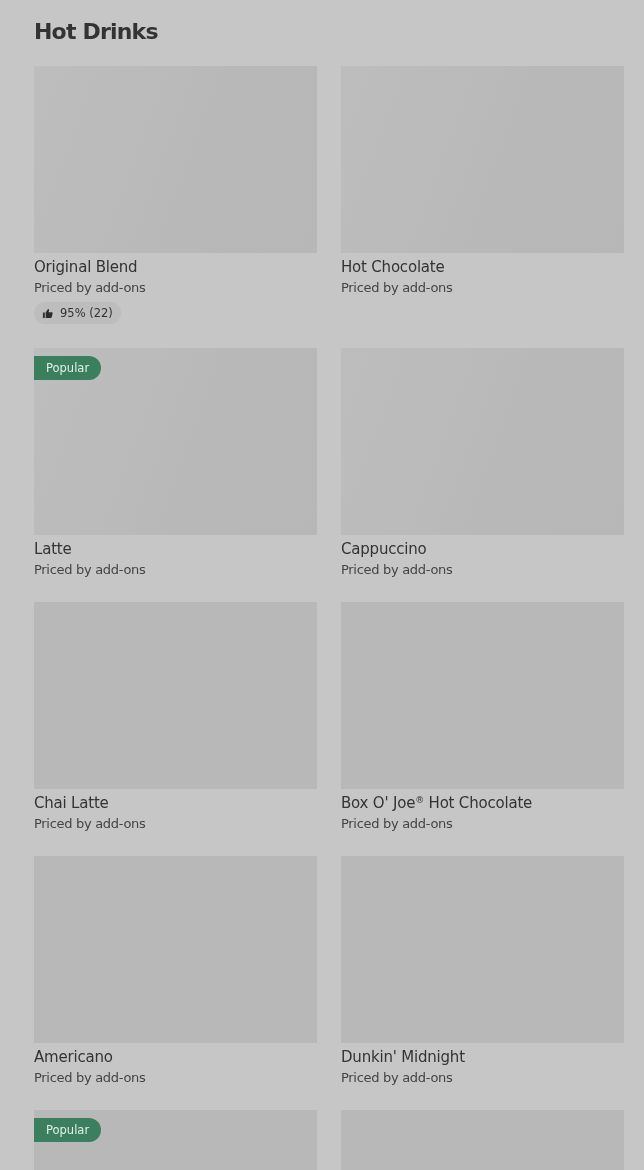 This screenshot has width=644, height=1170. I want to click on item-name: Cappuccino, so click(482, 549).